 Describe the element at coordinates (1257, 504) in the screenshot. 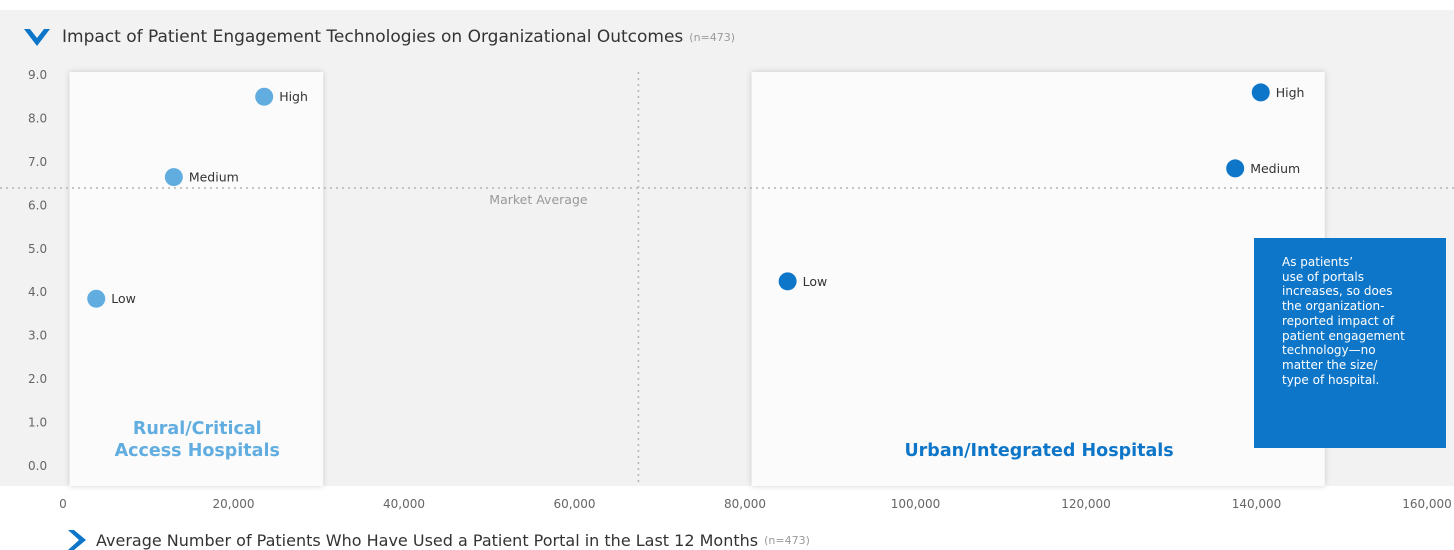

I see `x-tick-label: 140,000` at that location.